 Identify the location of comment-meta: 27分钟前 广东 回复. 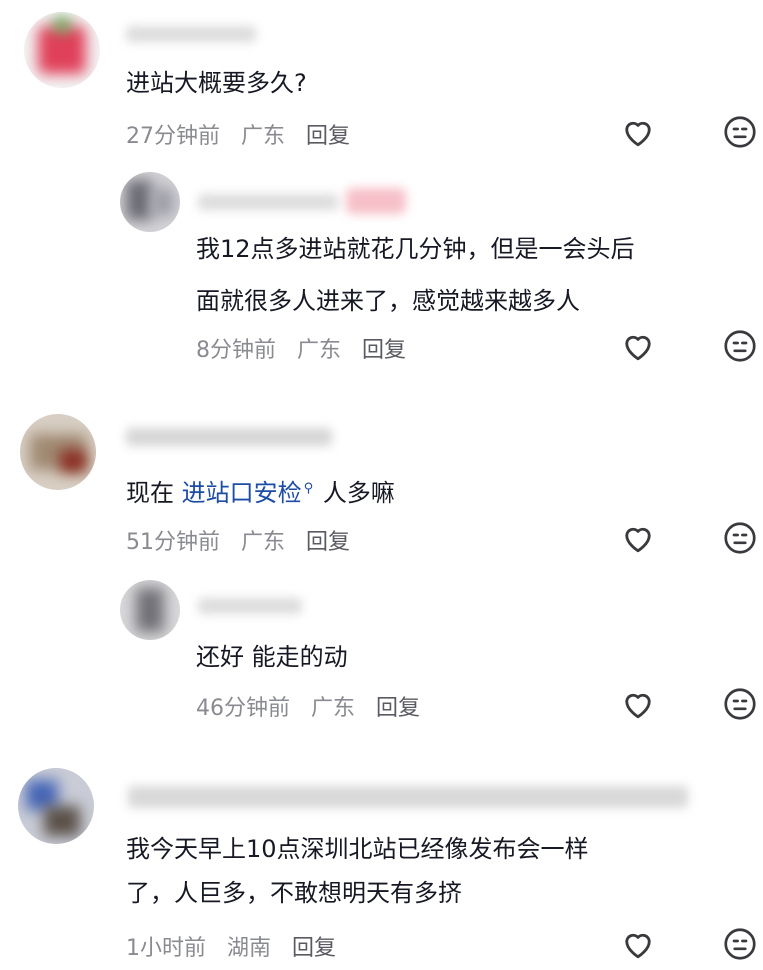
(245, 134).